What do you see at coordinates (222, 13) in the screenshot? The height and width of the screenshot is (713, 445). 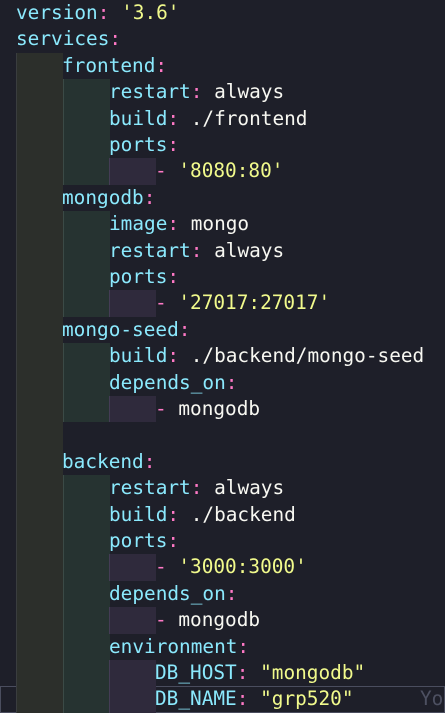 I see `code-line: version: '3.6'` at bounding box center [222, 13].